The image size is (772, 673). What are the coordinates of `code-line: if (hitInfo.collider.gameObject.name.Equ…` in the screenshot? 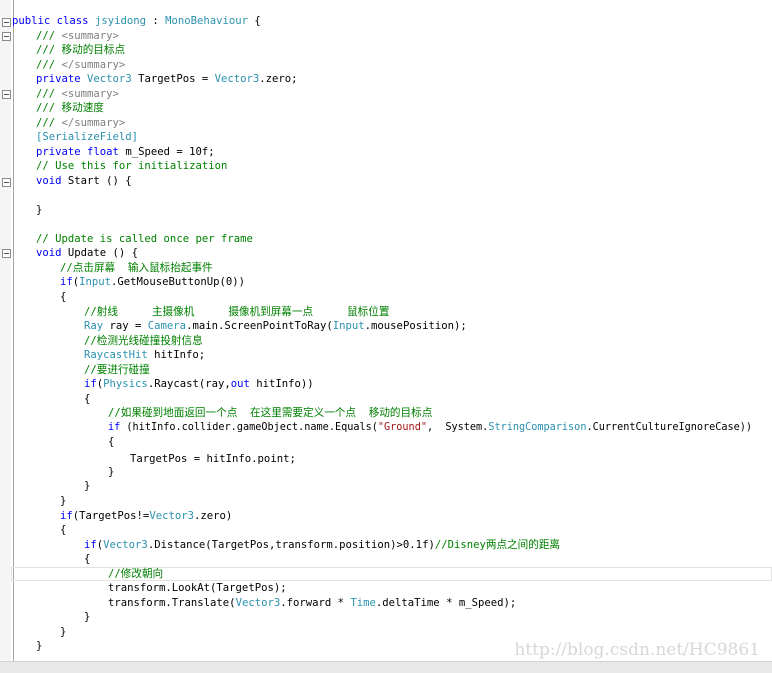 It's located at (430, 428).